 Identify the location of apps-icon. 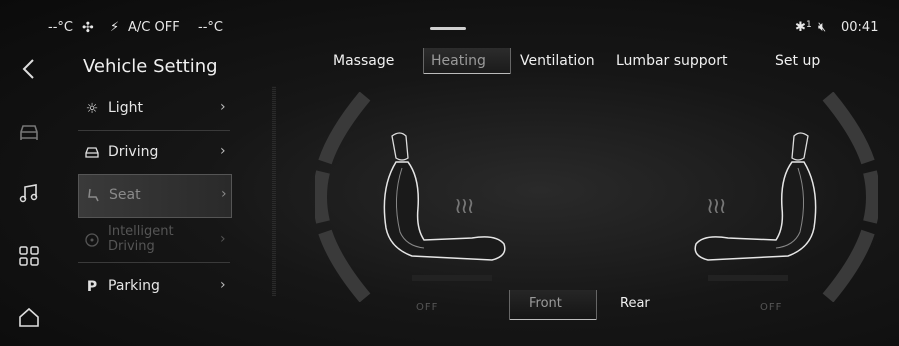
(29, 256).